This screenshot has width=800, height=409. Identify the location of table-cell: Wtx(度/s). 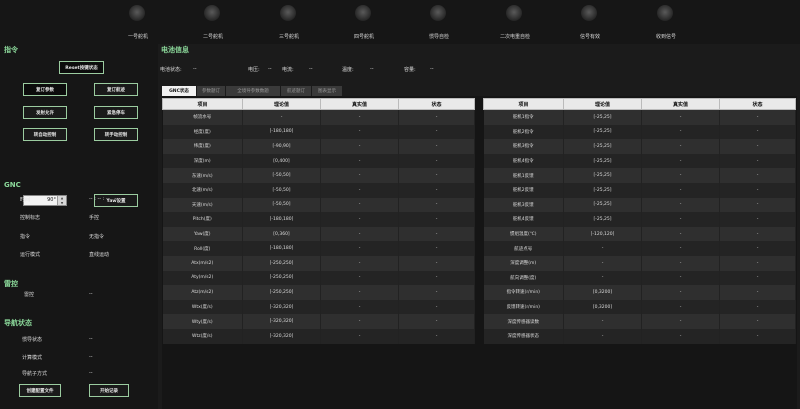
(202, 307).